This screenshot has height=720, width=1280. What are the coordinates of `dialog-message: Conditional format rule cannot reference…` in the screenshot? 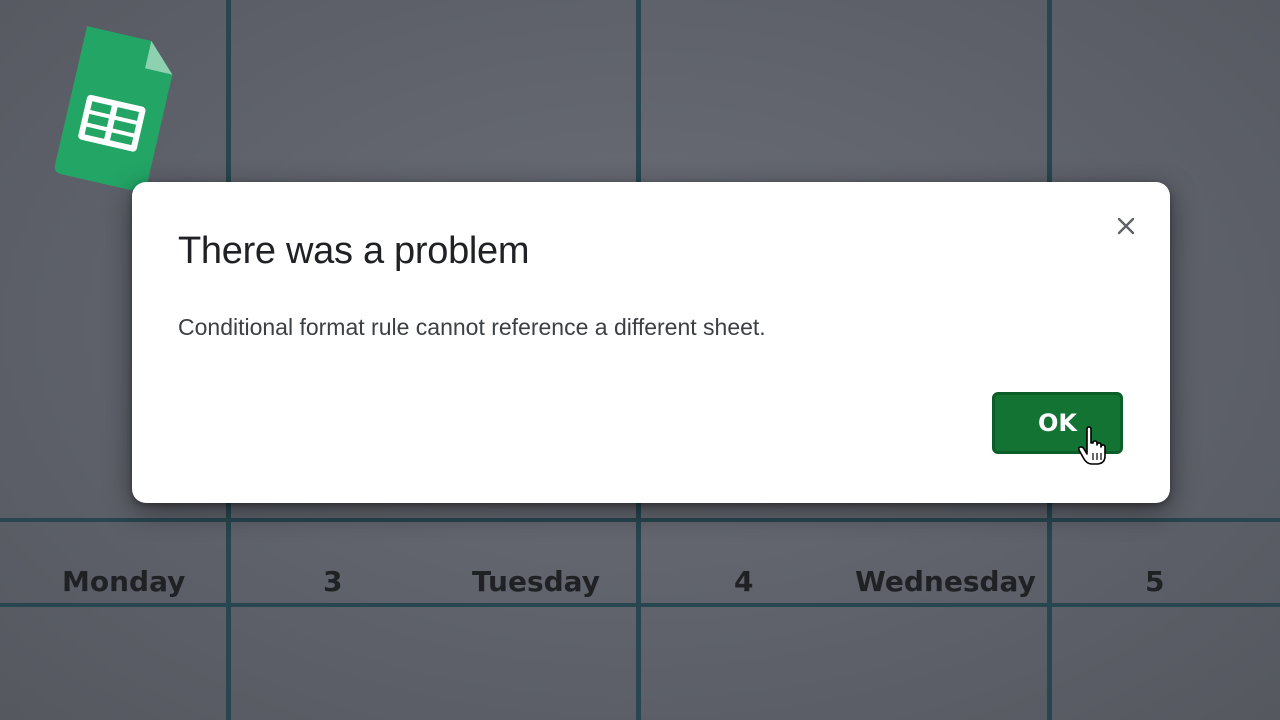 It's located at (472, 327).